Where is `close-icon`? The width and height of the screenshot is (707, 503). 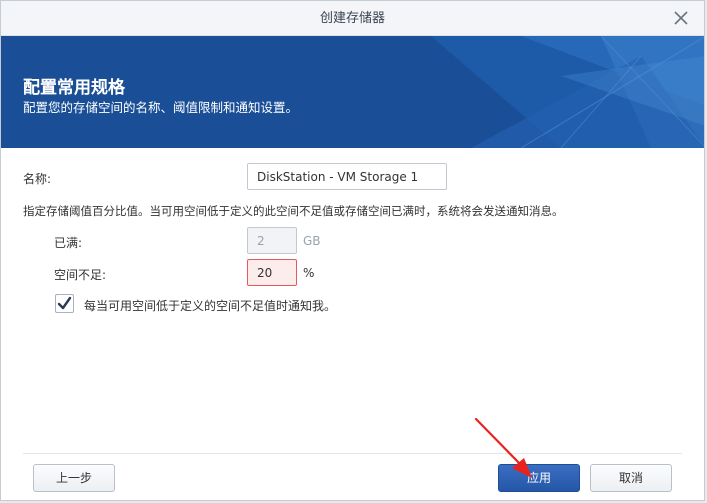
close-icon is located at coordinates (681, 18).